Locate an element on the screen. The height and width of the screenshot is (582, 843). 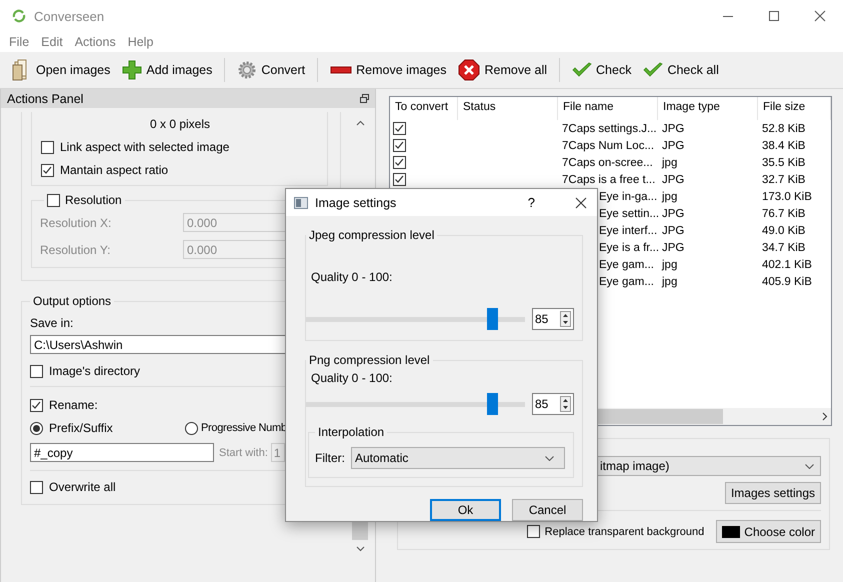
menu-item: Help is located at coordinates (141, 42).